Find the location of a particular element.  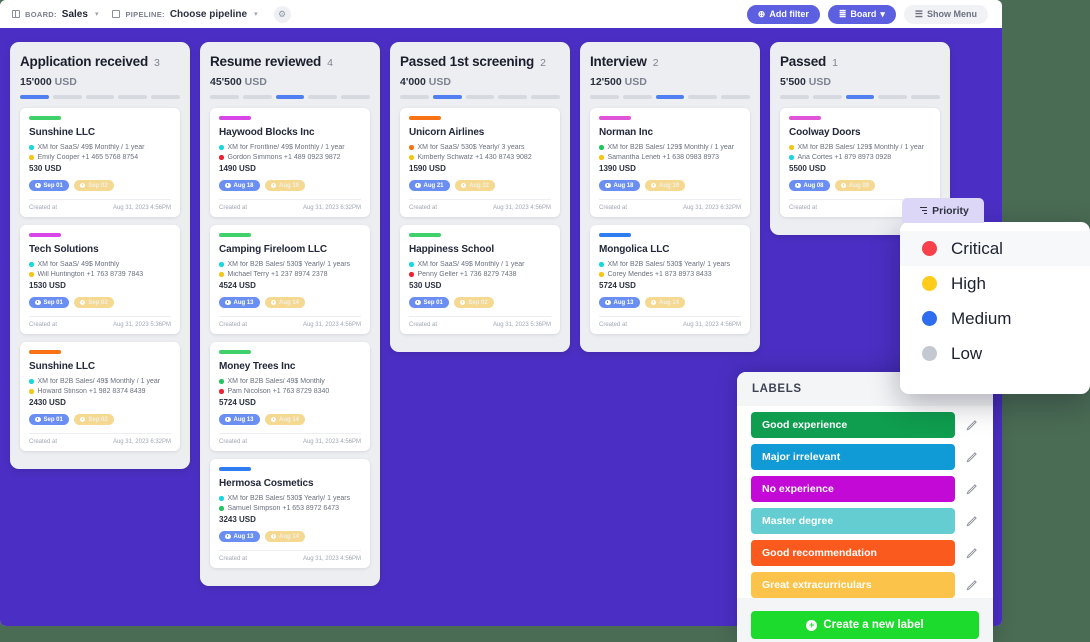

priority-option: High is located at coordinates (995, 283).